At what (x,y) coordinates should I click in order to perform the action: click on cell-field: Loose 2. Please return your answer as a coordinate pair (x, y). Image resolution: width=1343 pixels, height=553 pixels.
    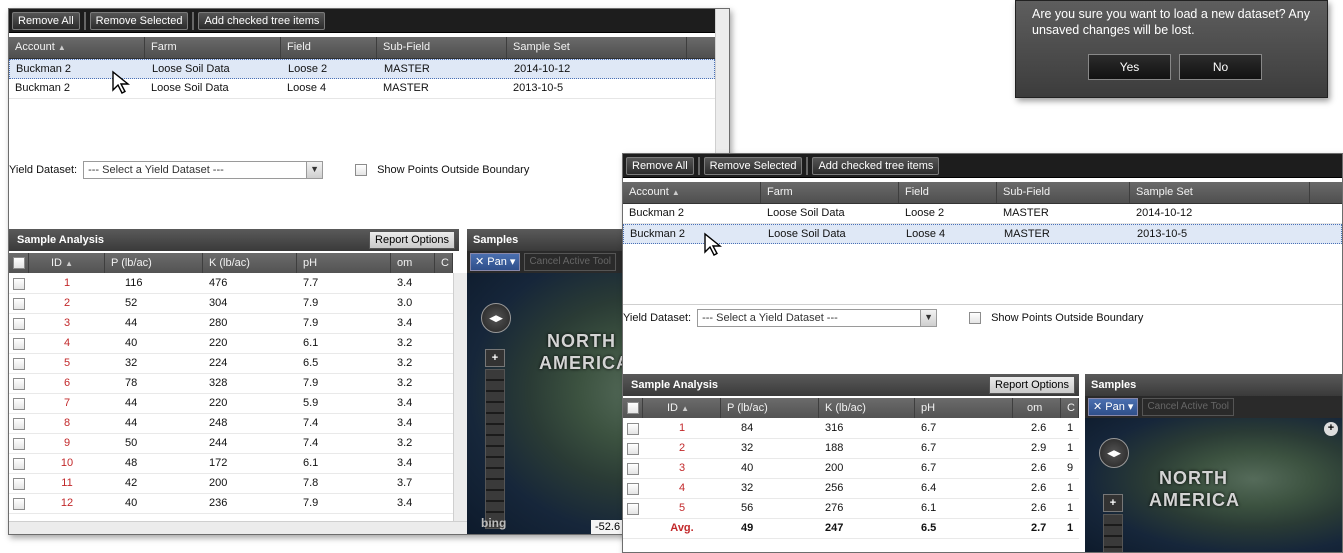
    Looking at the image, I should click on (925, 213).